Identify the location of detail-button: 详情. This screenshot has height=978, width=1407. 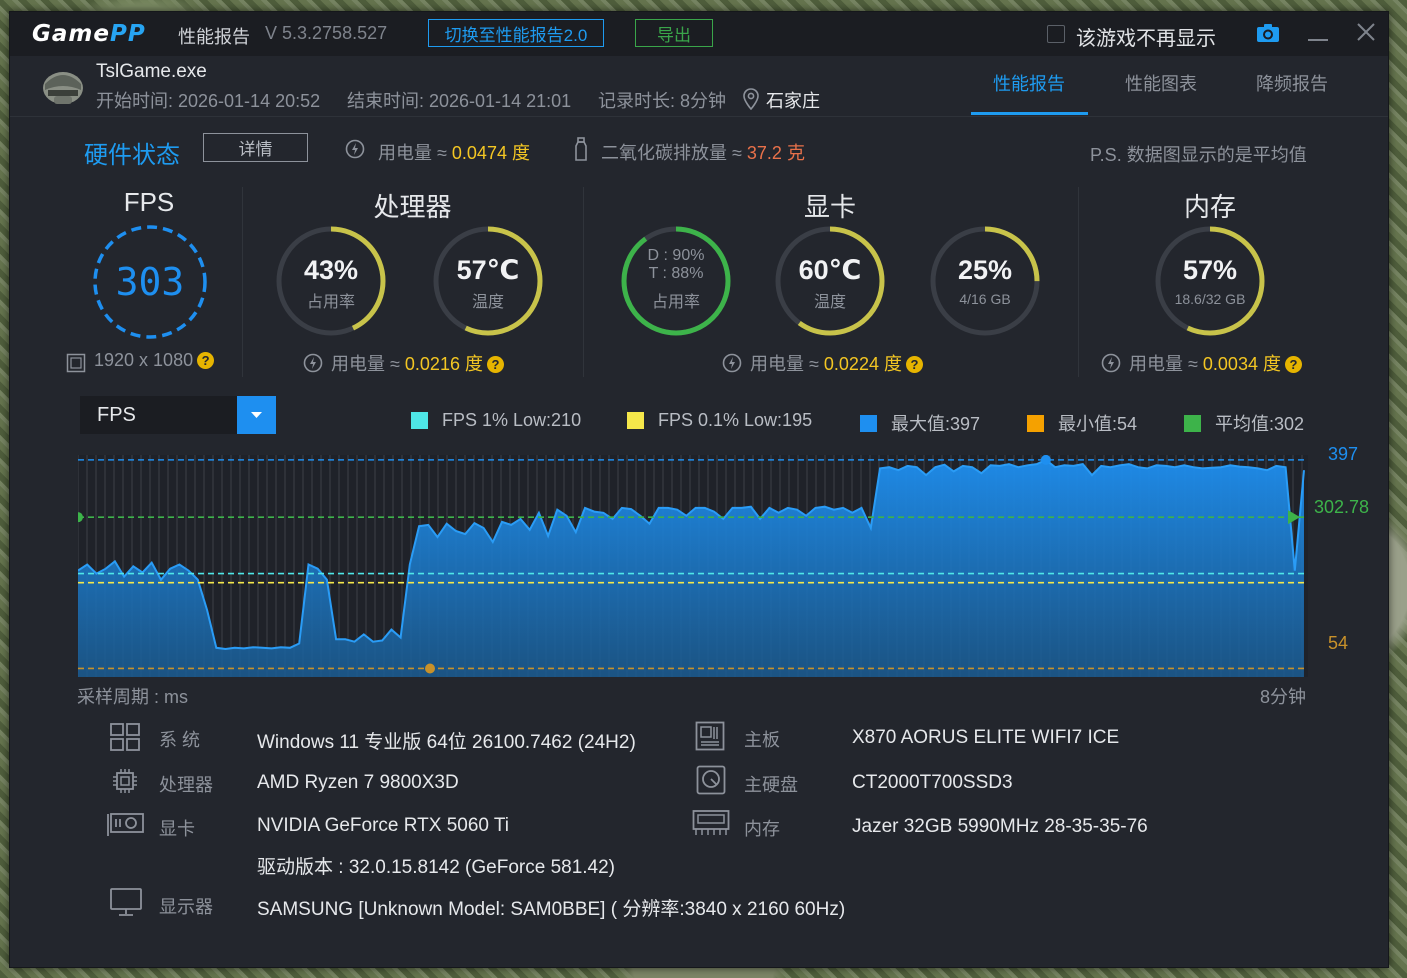
(255, 147).